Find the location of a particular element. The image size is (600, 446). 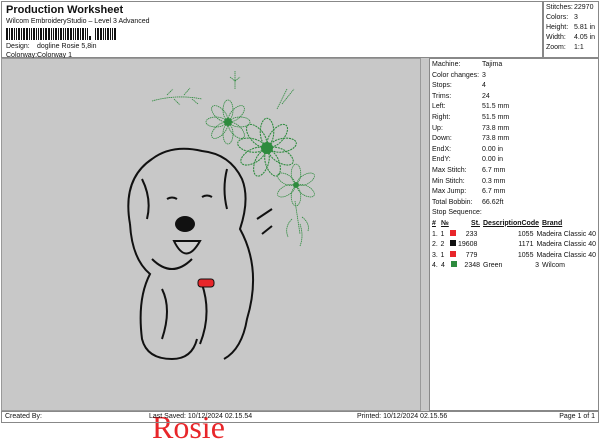

table-header: # № St. Description Code Brand is located at coordinates (514, 224).